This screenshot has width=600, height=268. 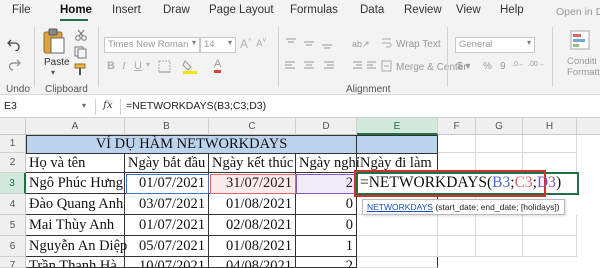 What do you see at coordinates (75, 163) in the screenshot?
I see `header-name: Họ và tên` at bounding box center [75, 163].